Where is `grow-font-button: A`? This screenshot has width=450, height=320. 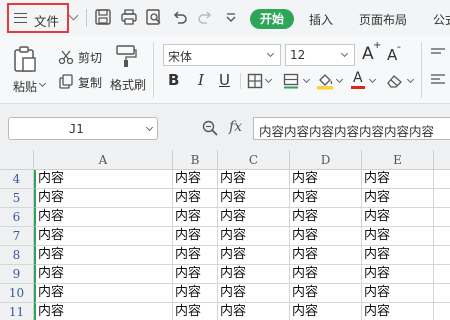 grow-font-button: A is located at coordinates (368, 54).